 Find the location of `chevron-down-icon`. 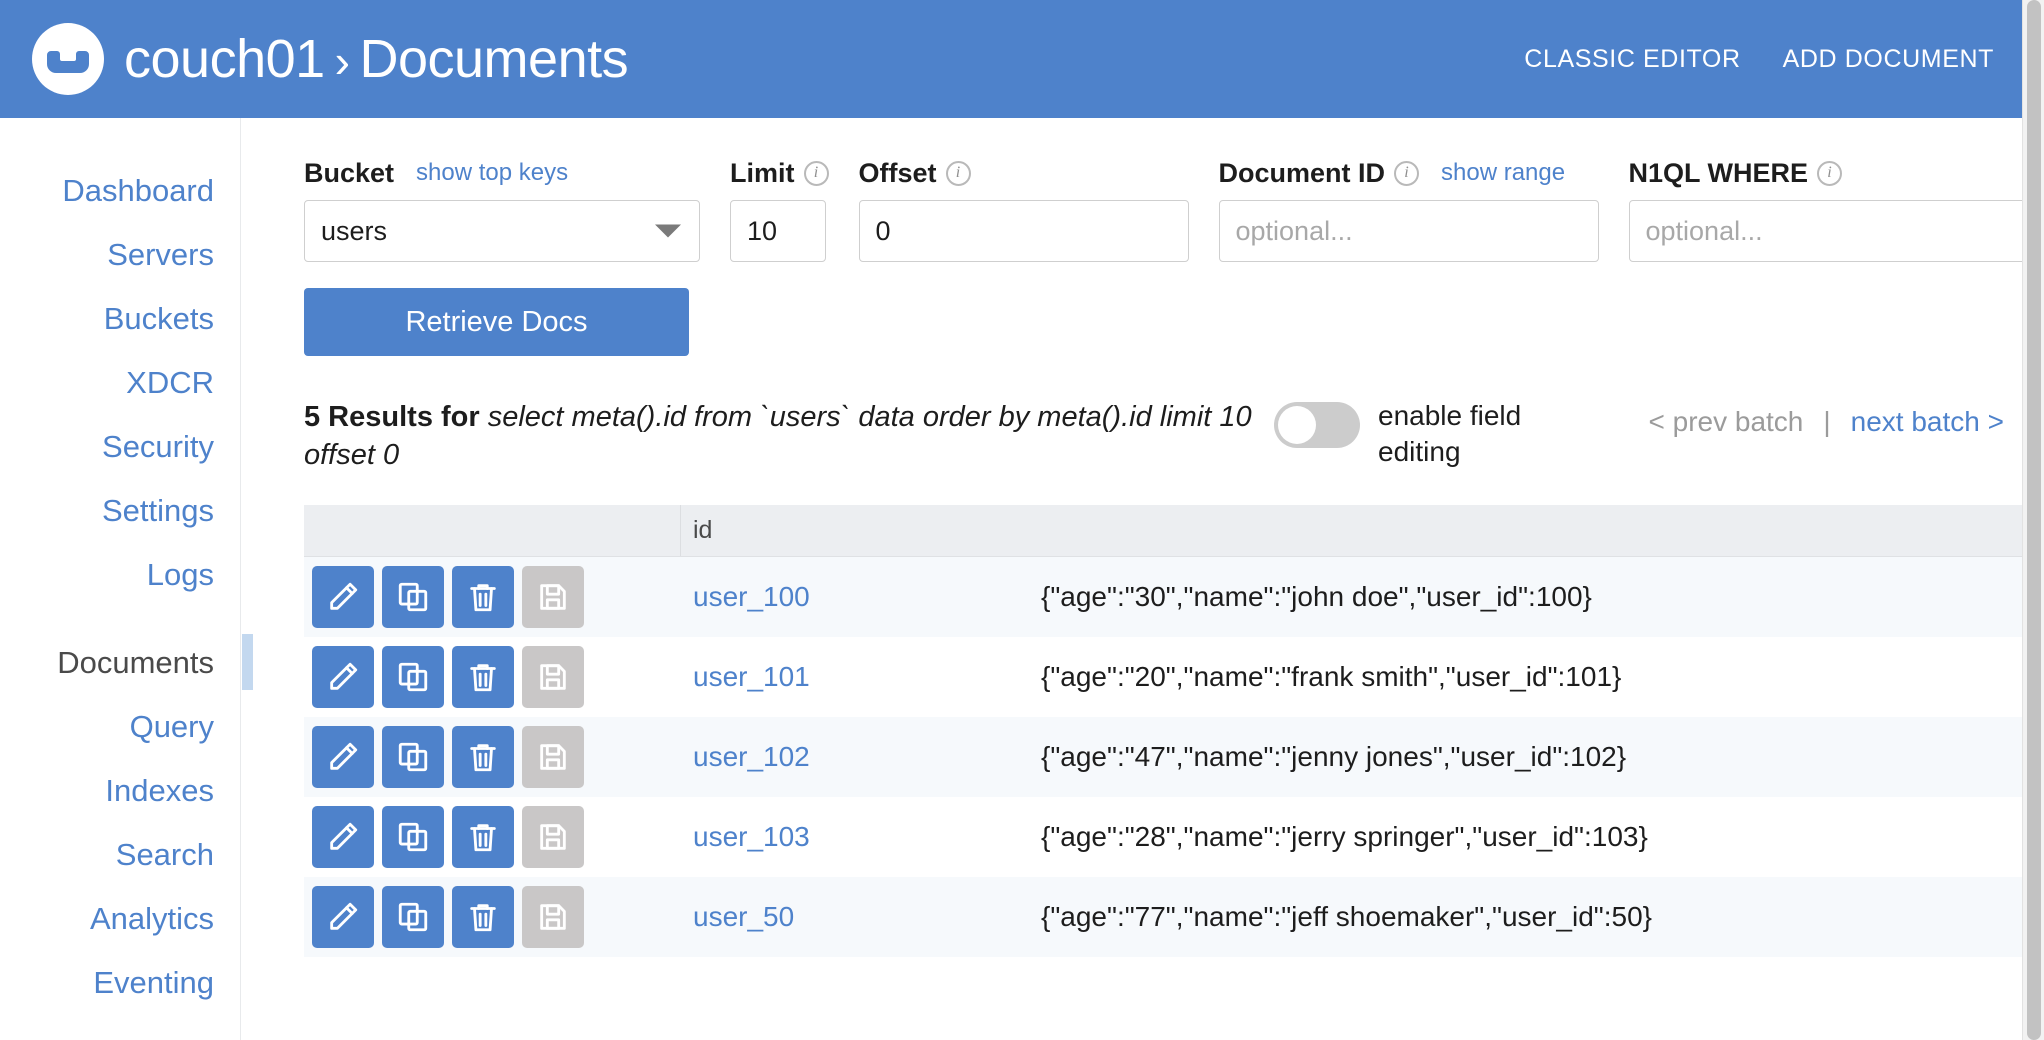

chevron-down-icon is located at coordinates (668, 231).